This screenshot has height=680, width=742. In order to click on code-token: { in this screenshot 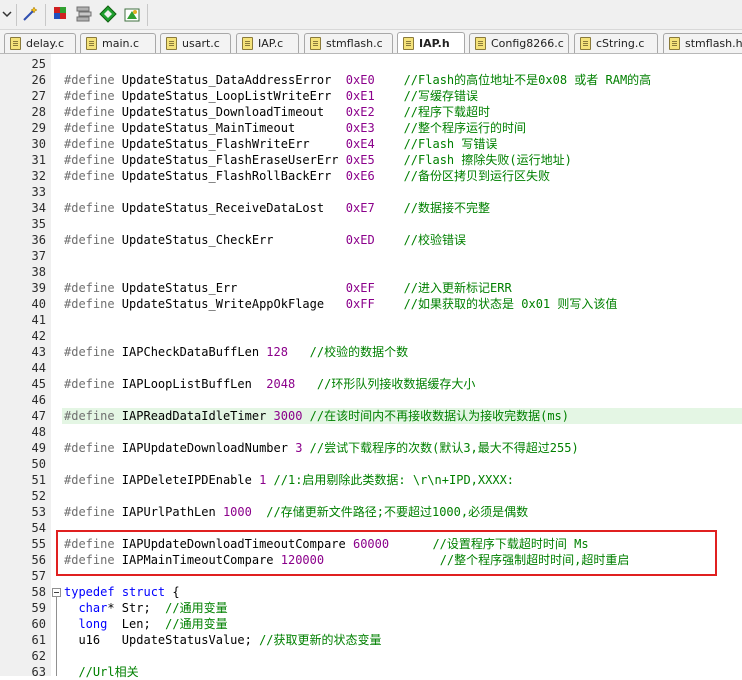, I will do `click(172, 592)`.